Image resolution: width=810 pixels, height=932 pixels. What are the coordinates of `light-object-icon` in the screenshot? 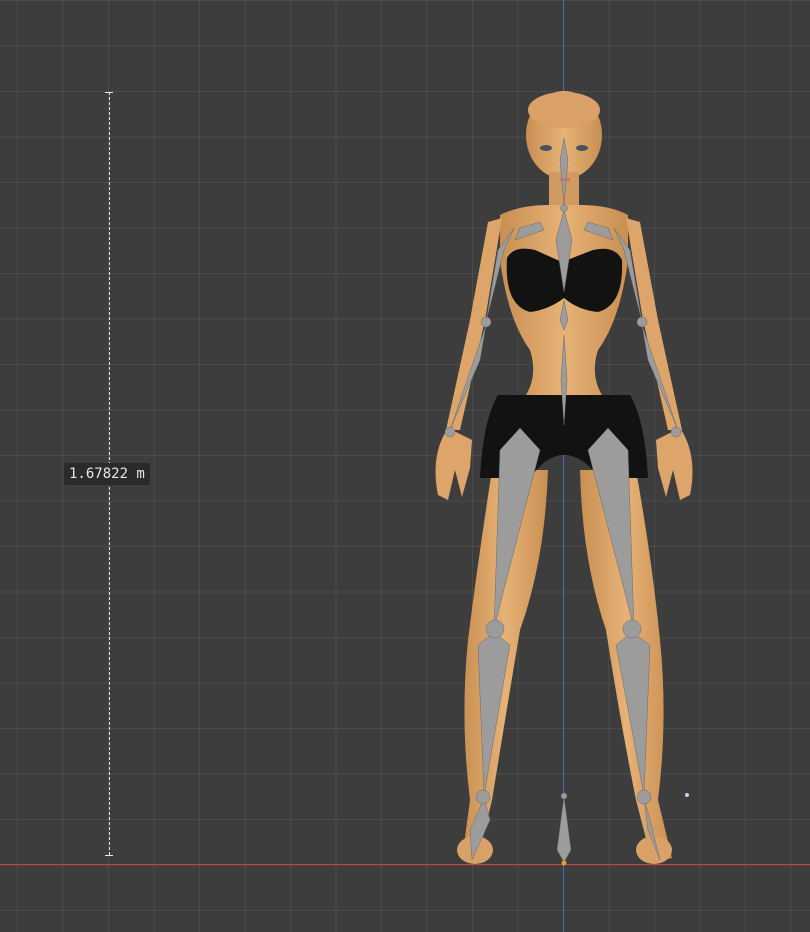 It's located at (687, 795).